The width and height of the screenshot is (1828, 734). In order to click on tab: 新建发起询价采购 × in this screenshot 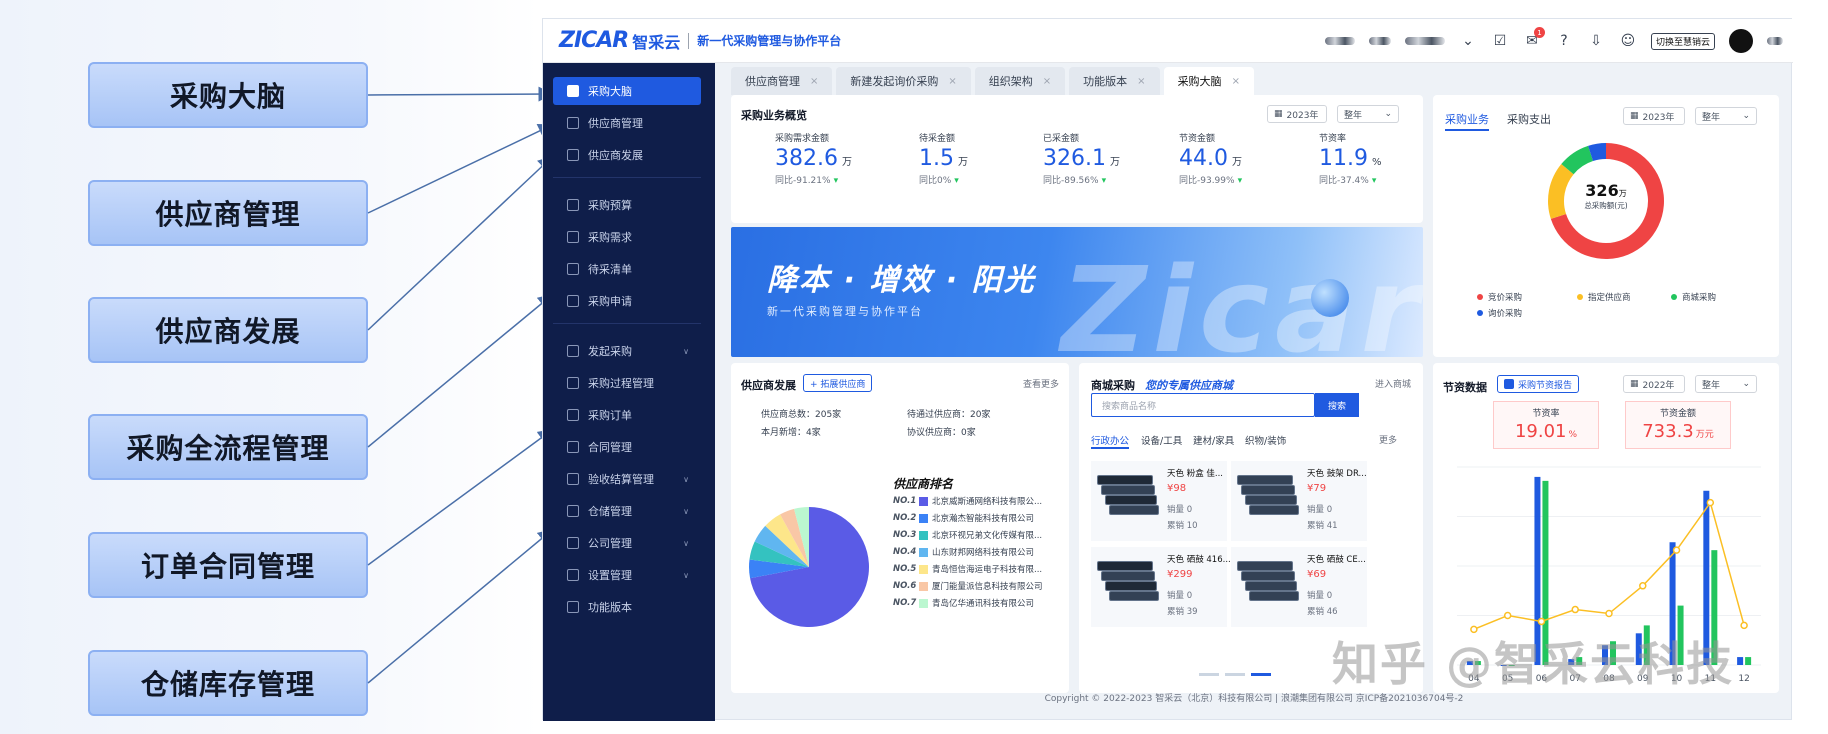, I will do `click(903, 81)`.